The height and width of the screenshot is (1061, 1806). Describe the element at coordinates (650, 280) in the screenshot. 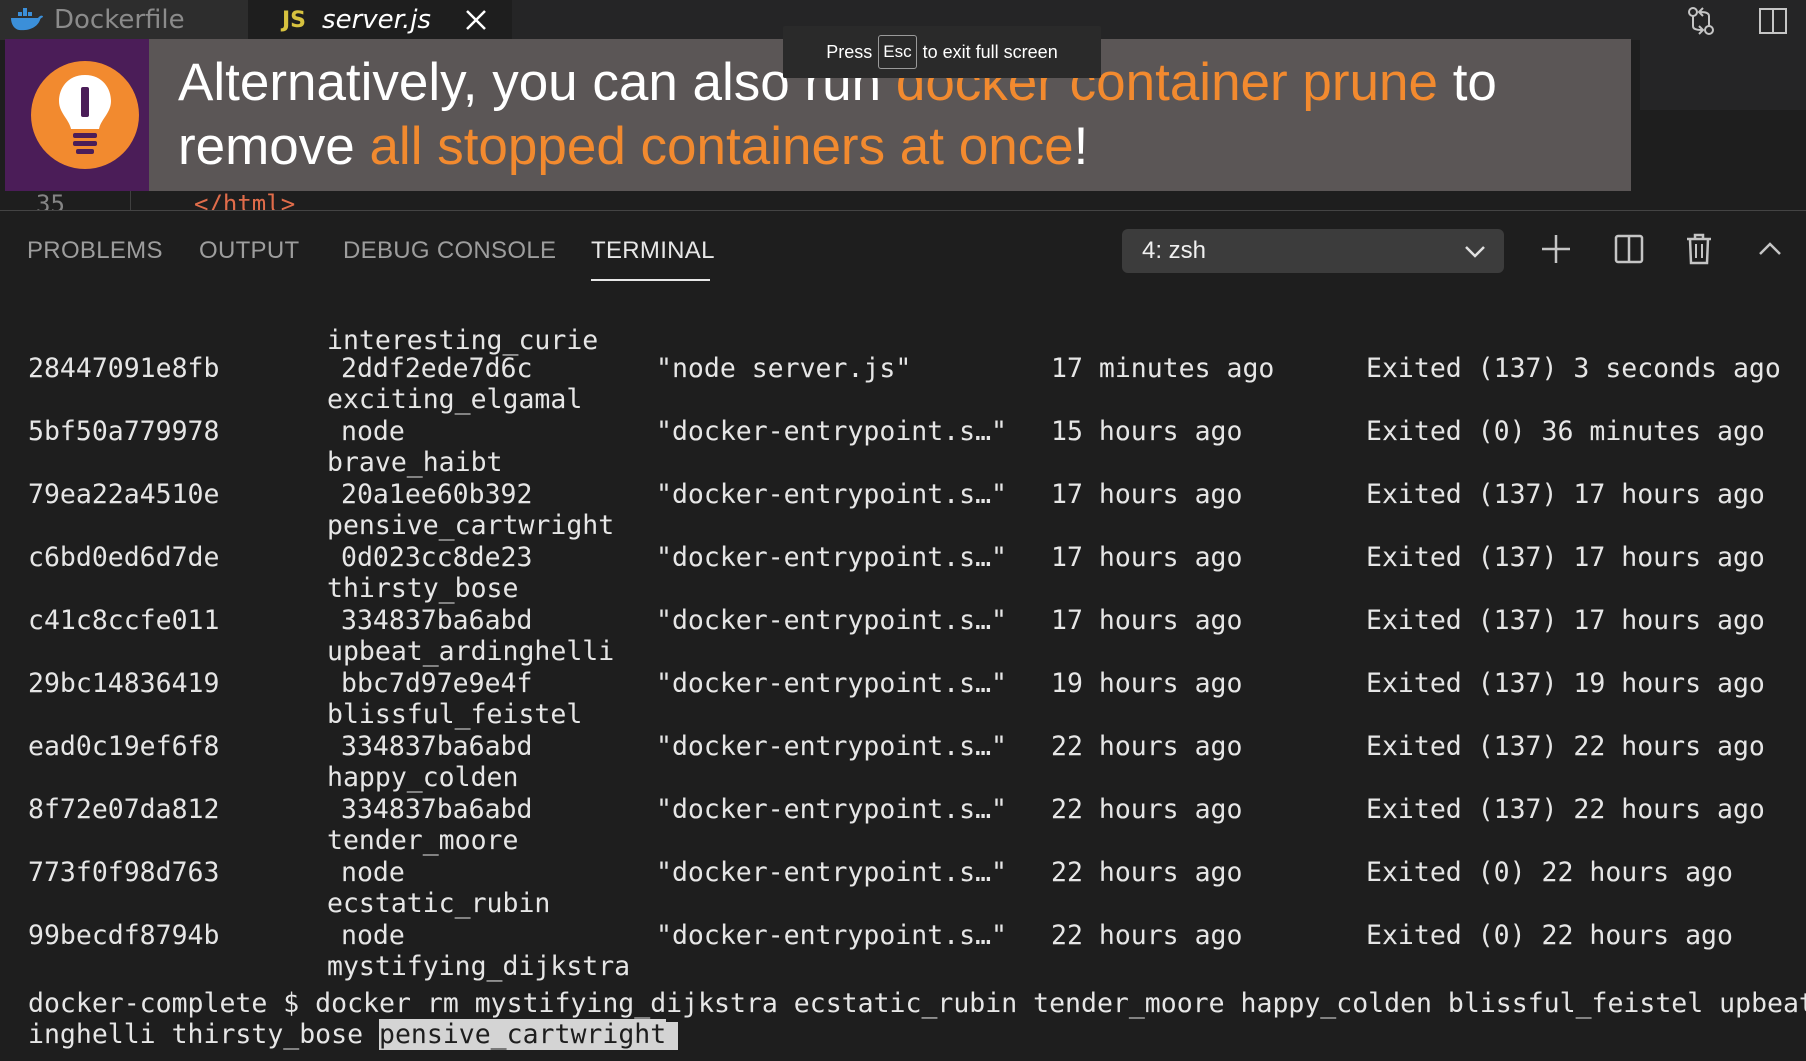

I see `active-tab-indicator` at that location.